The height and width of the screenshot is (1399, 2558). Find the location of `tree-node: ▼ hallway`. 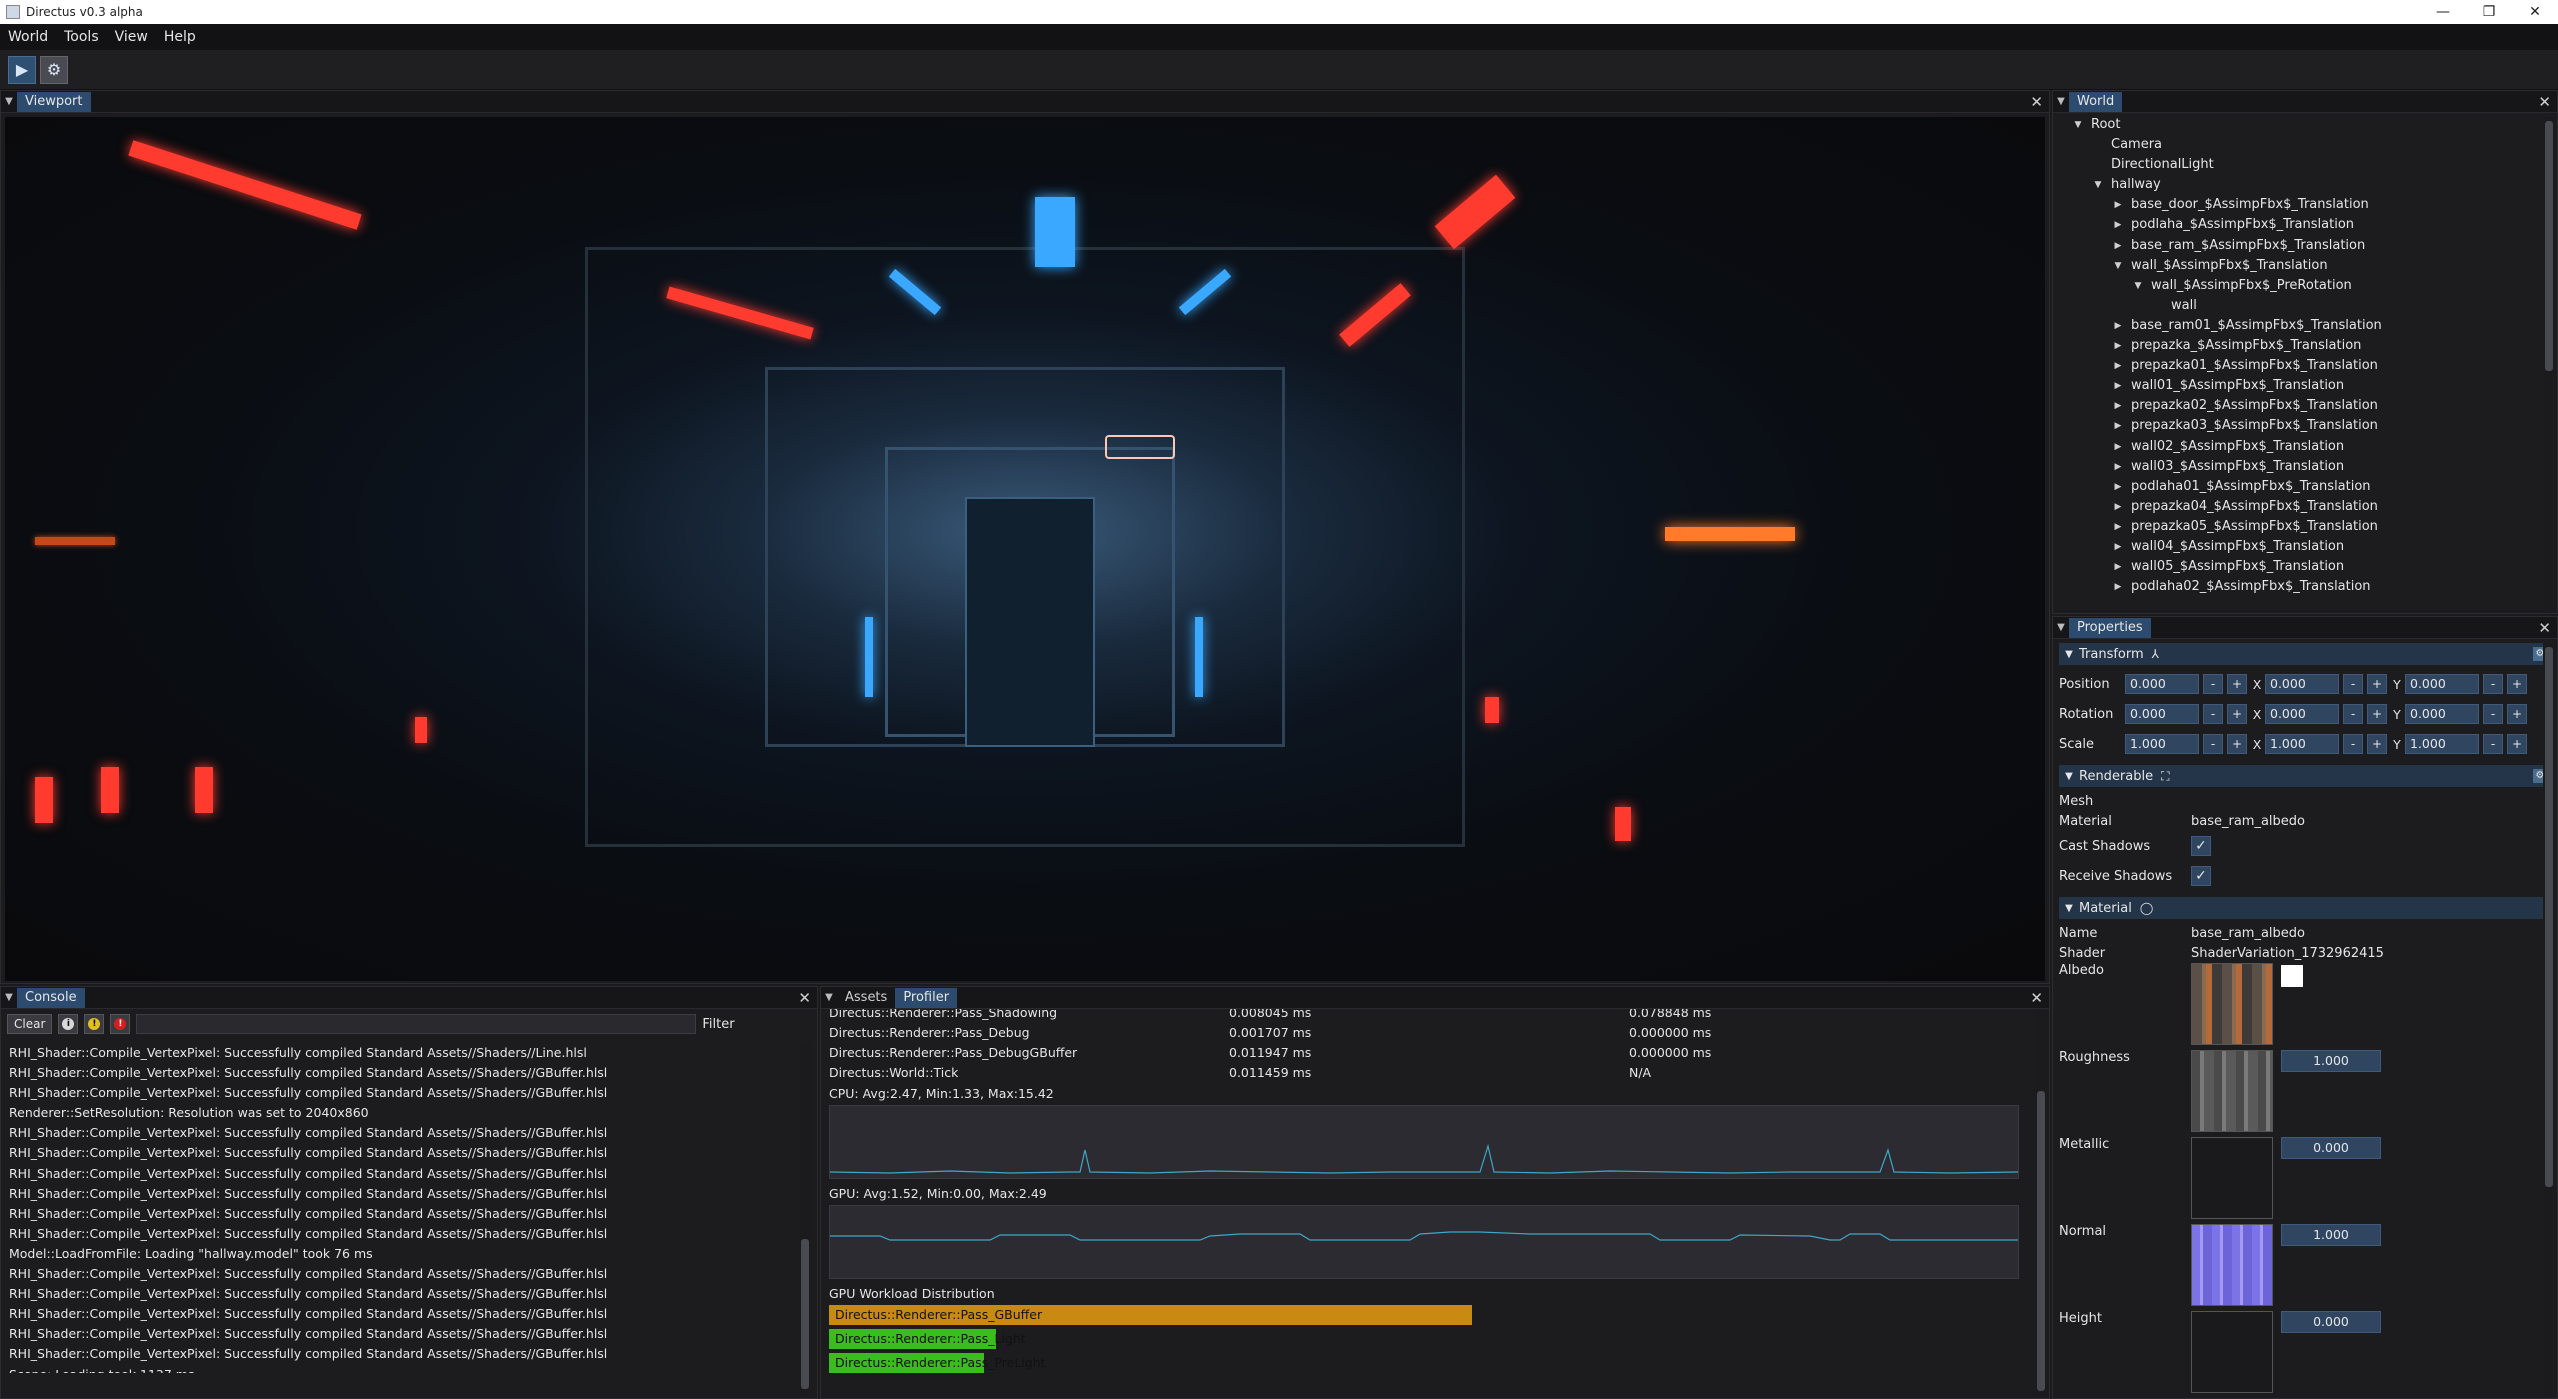

tree-node: ▼ hallway is located at coordinates (2305, 185).